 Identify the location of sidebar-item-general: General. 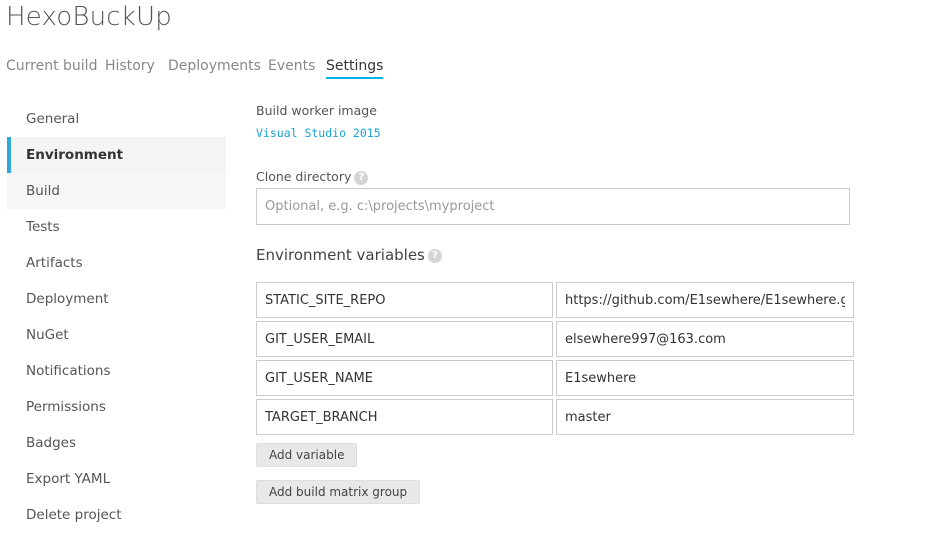
(116, 119).